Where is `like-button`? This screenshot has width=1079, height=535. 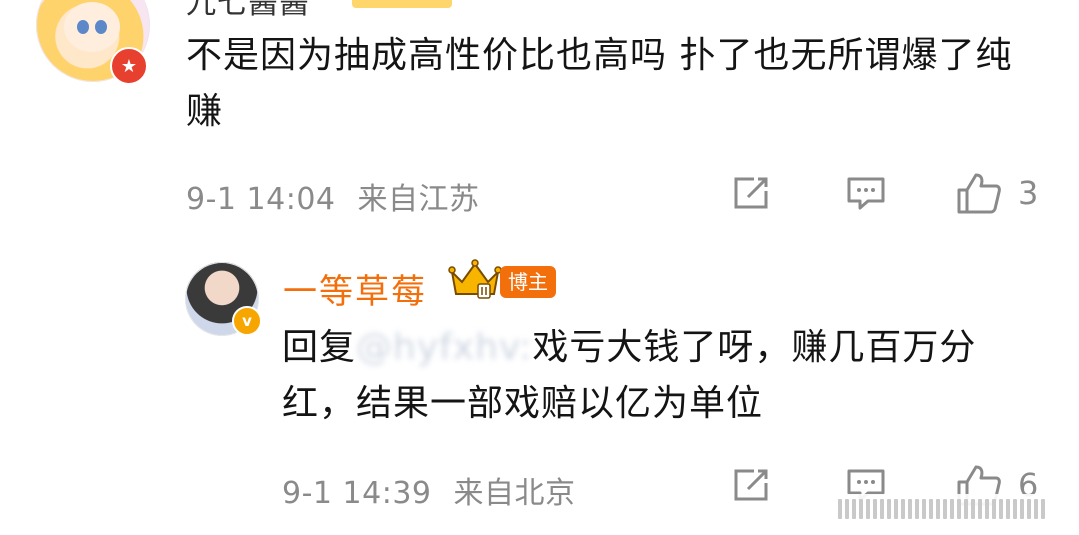 like-button is located at coordinates (979, 193).